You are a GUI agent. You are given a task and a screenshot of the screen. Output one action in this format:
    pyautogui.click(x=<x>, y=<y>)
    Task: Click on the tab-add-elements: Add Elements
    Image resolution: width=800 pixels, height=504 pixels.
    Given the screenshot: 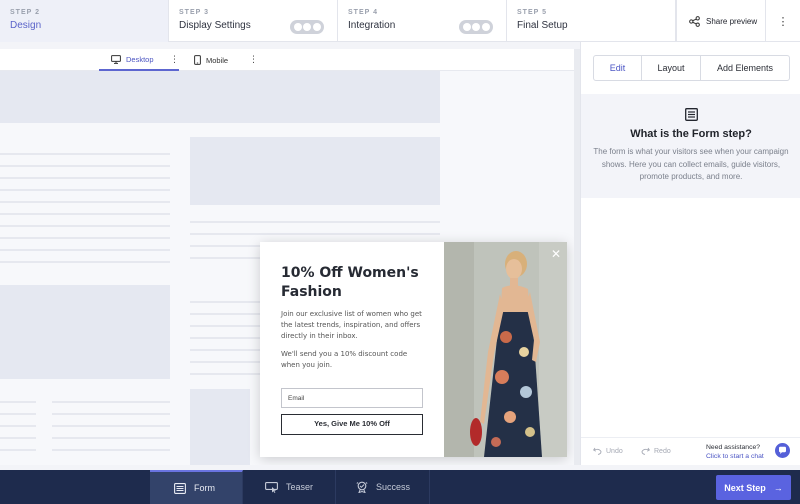 What is the action you would take?
    pyautogui.click(x=745, y=68)
    